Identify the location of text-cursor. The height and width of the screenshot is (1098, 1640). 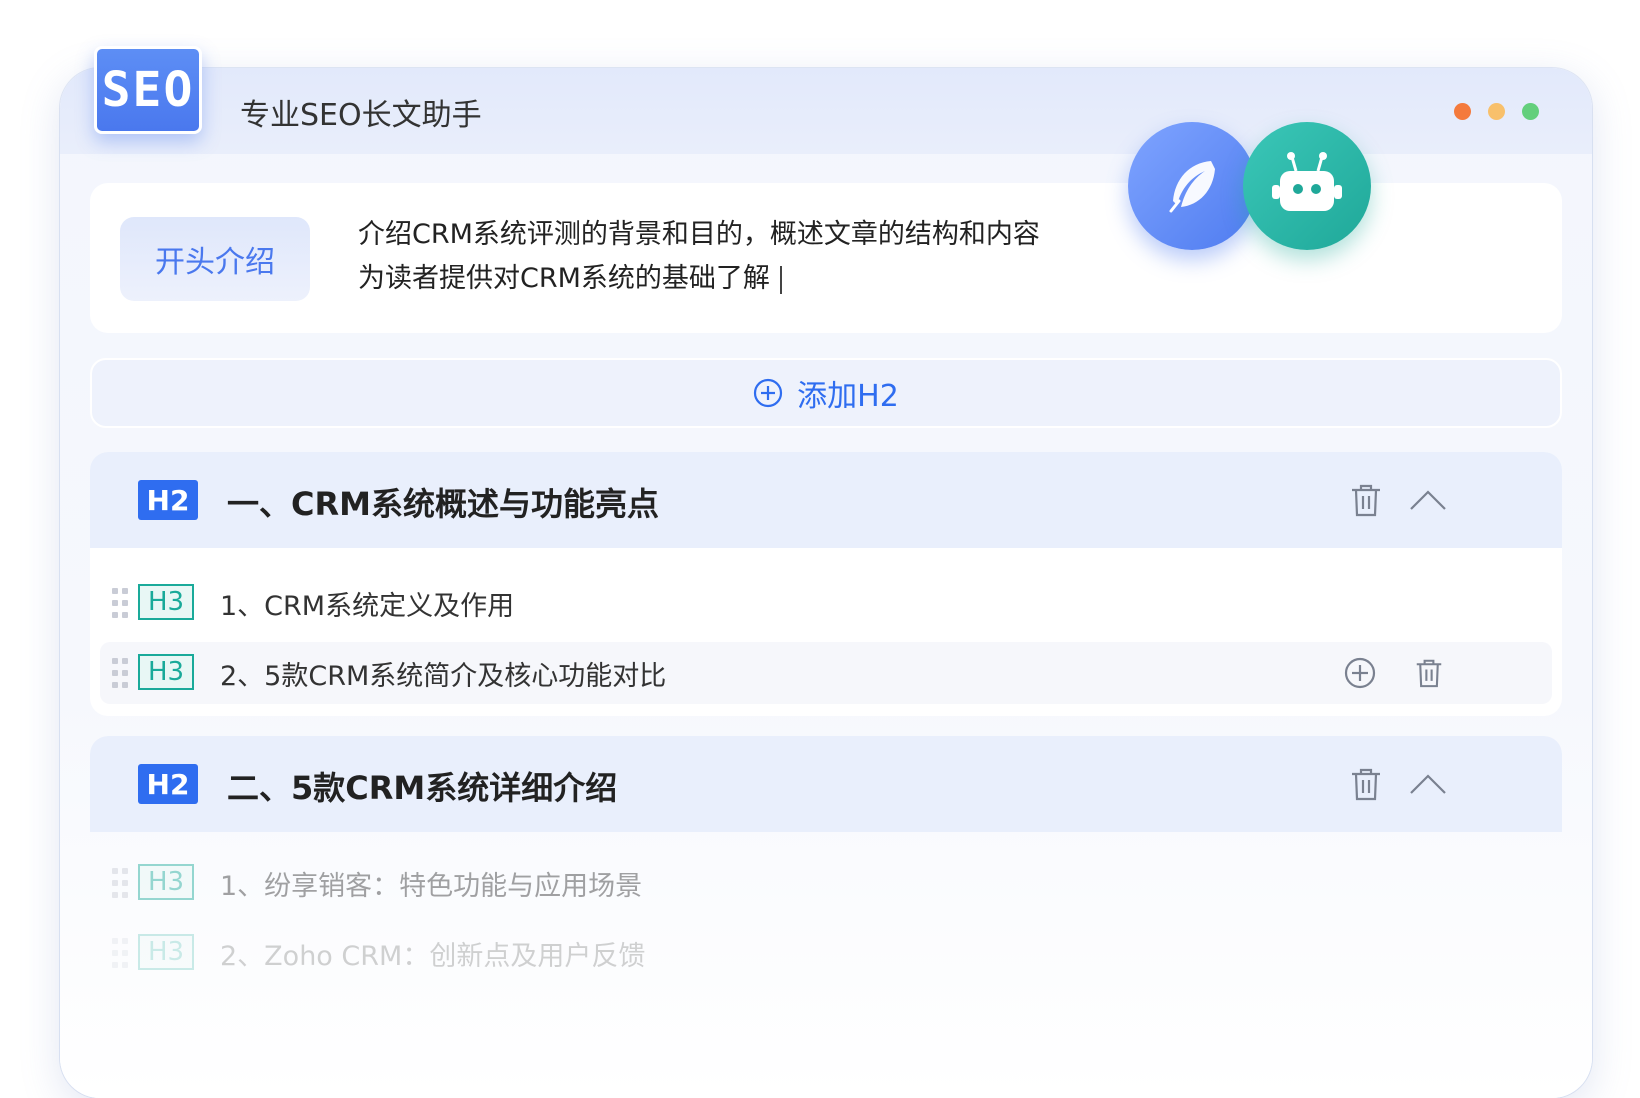
(780, 279).